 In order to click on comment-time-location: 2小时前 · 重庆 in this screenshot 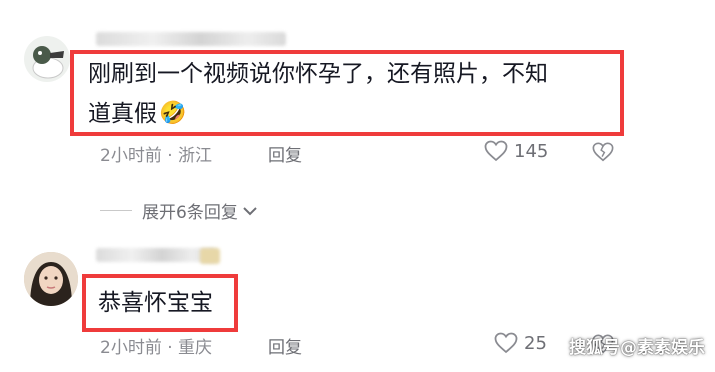, I will do `click(156, 348)`.